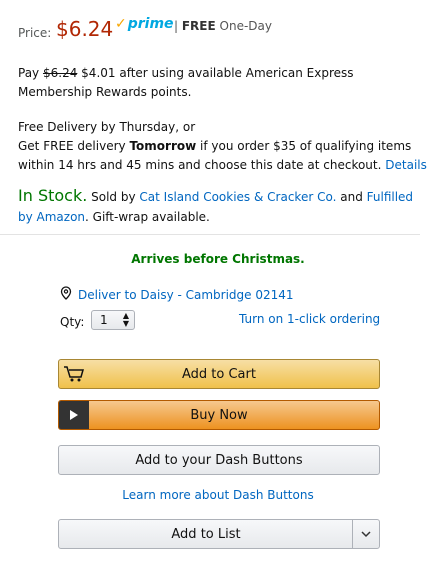  Describe the element at coordinates (113, 320) in the screenshot. I see `qty-select: 1 ▲ ▼` at that location.